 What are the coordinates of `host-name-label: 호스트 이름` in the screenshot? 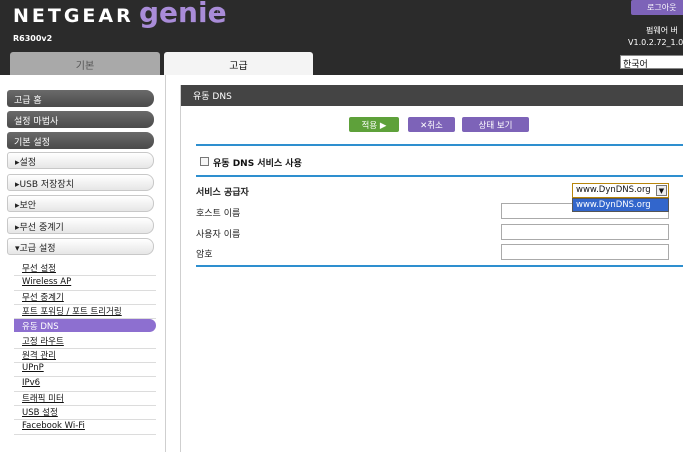 It's located at (218, 214).